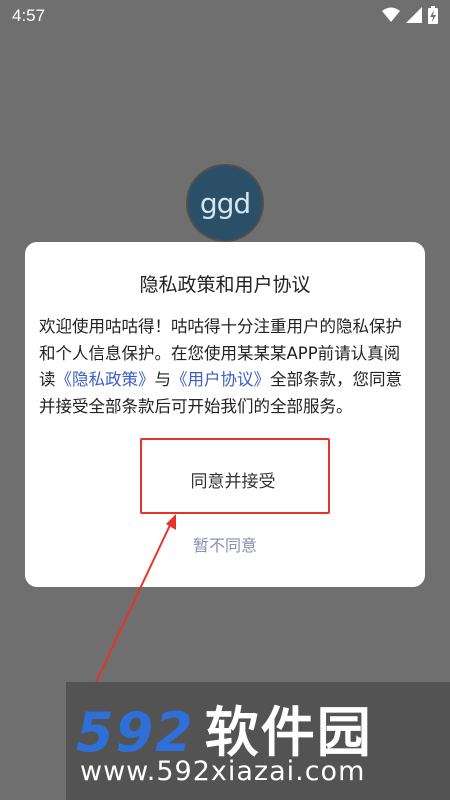  What do you see at coordinates (135, 732) in the screenshot?
I see `watermark-brand-number: 592` at bounding box center [135, 732].